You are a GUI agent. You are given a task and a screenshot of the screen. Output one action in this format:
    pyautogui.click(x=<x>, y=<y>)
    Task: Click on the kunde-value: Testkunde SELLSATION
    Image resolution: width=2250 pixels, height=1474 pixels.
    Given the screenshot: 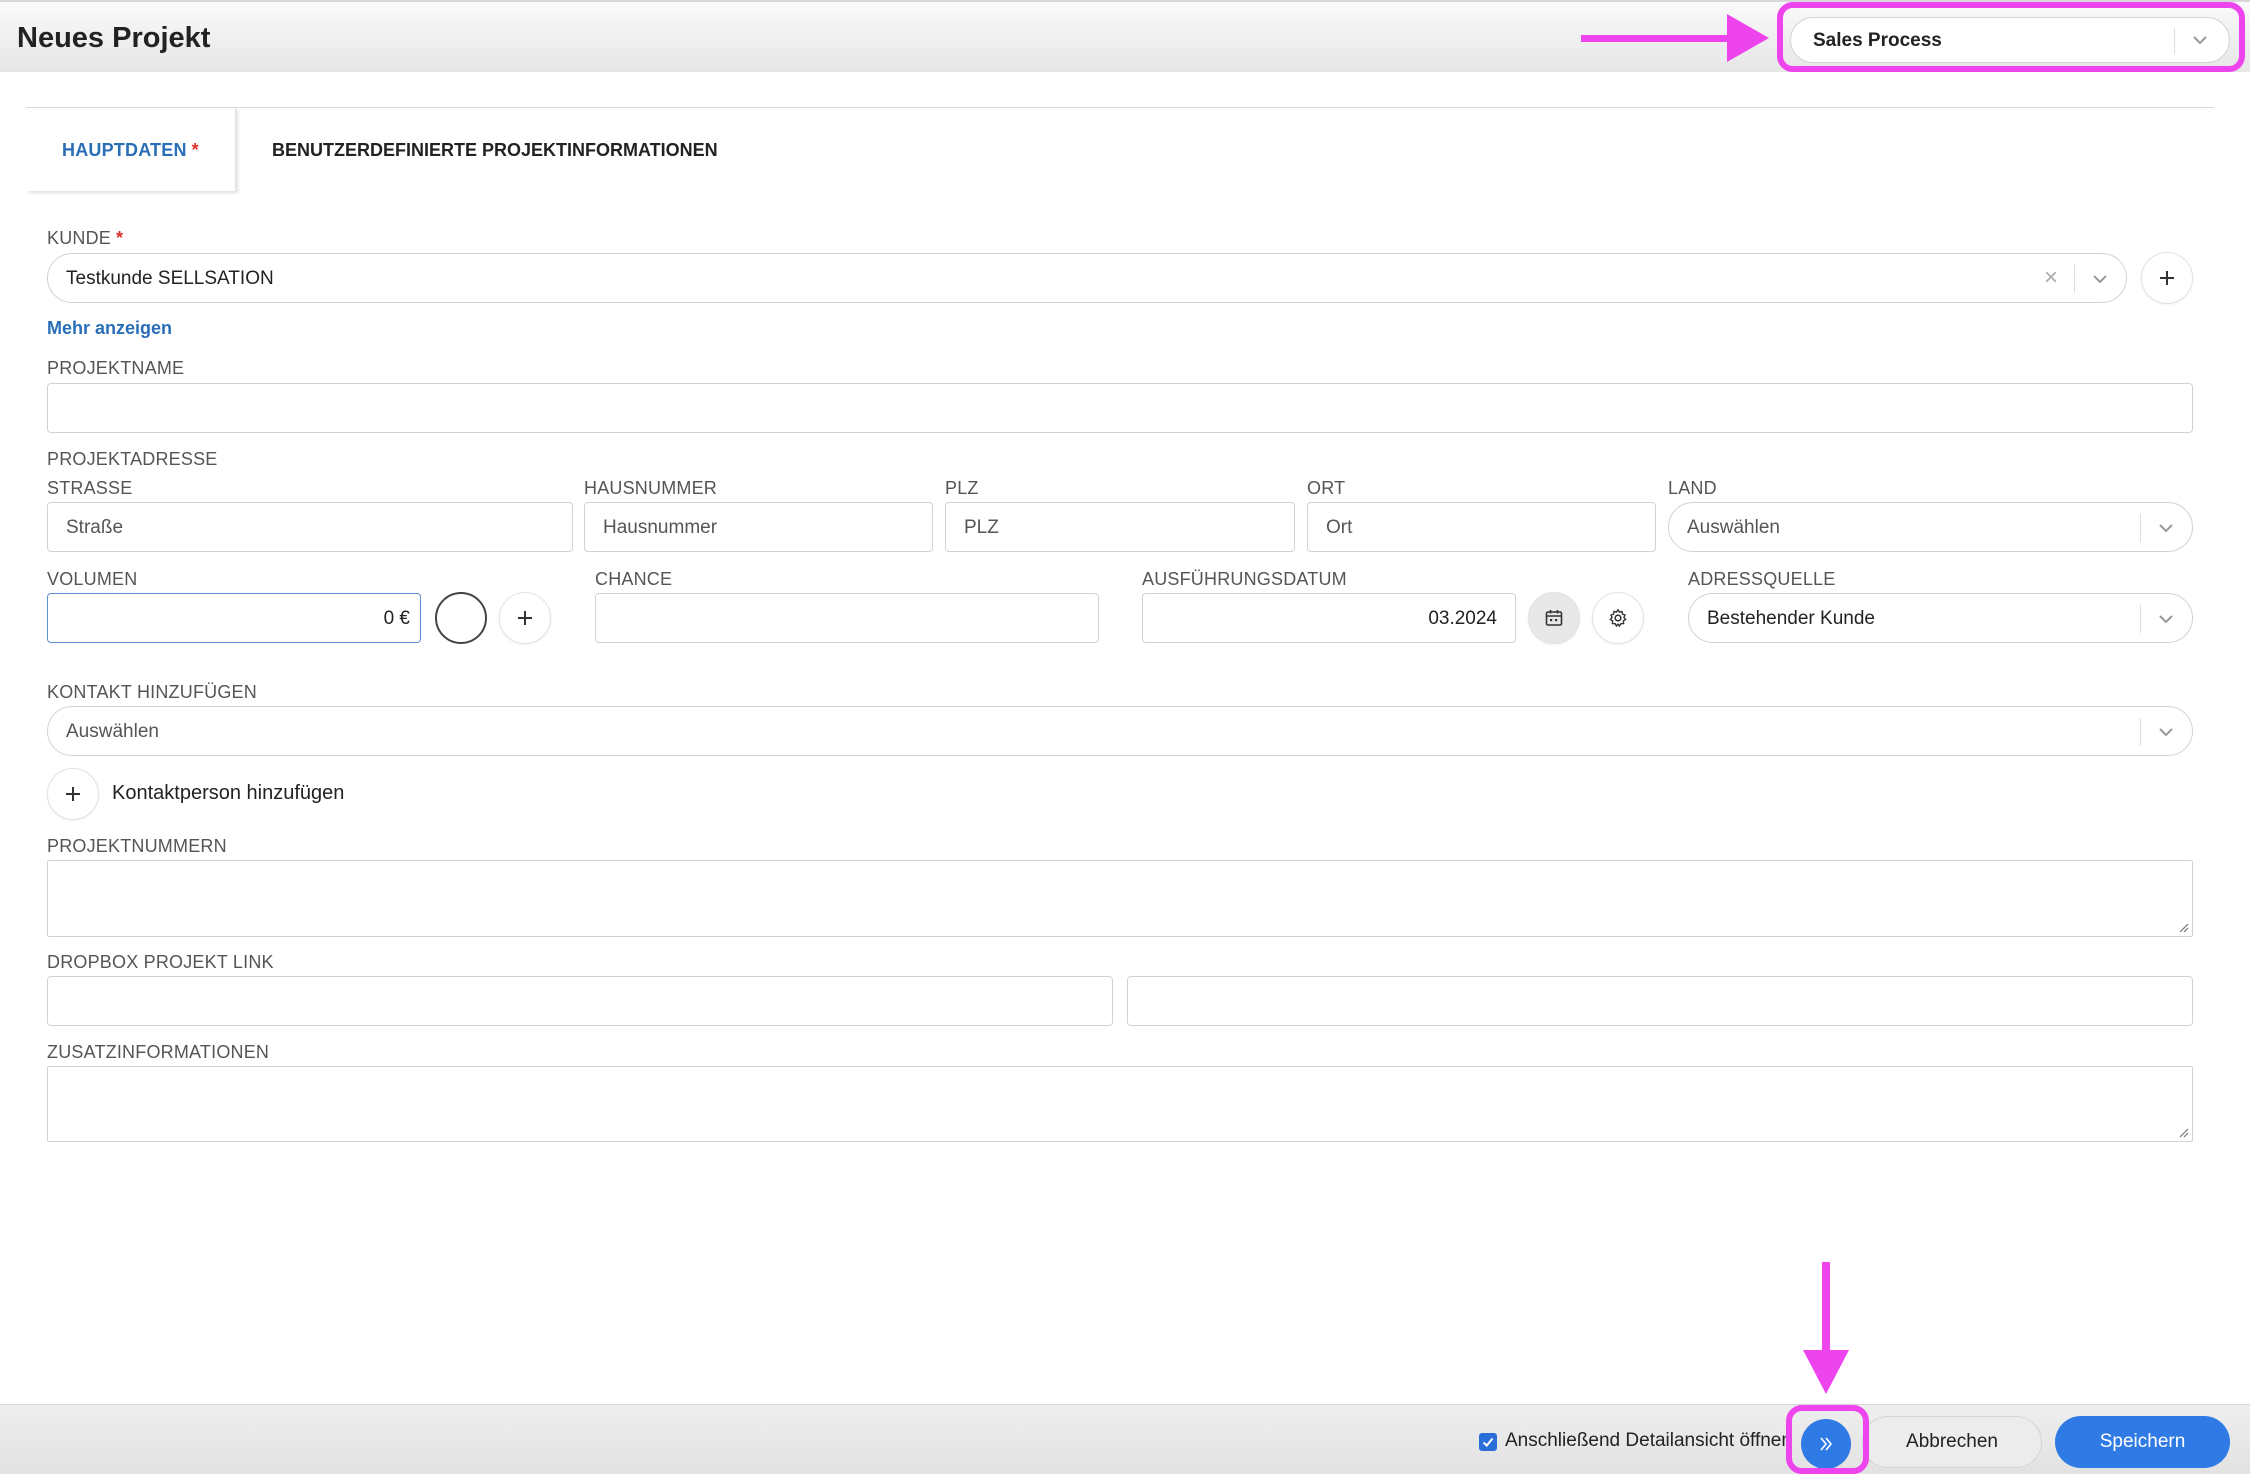 What is the action you would take?
    pyautogui.click(x=170, y=278)
    